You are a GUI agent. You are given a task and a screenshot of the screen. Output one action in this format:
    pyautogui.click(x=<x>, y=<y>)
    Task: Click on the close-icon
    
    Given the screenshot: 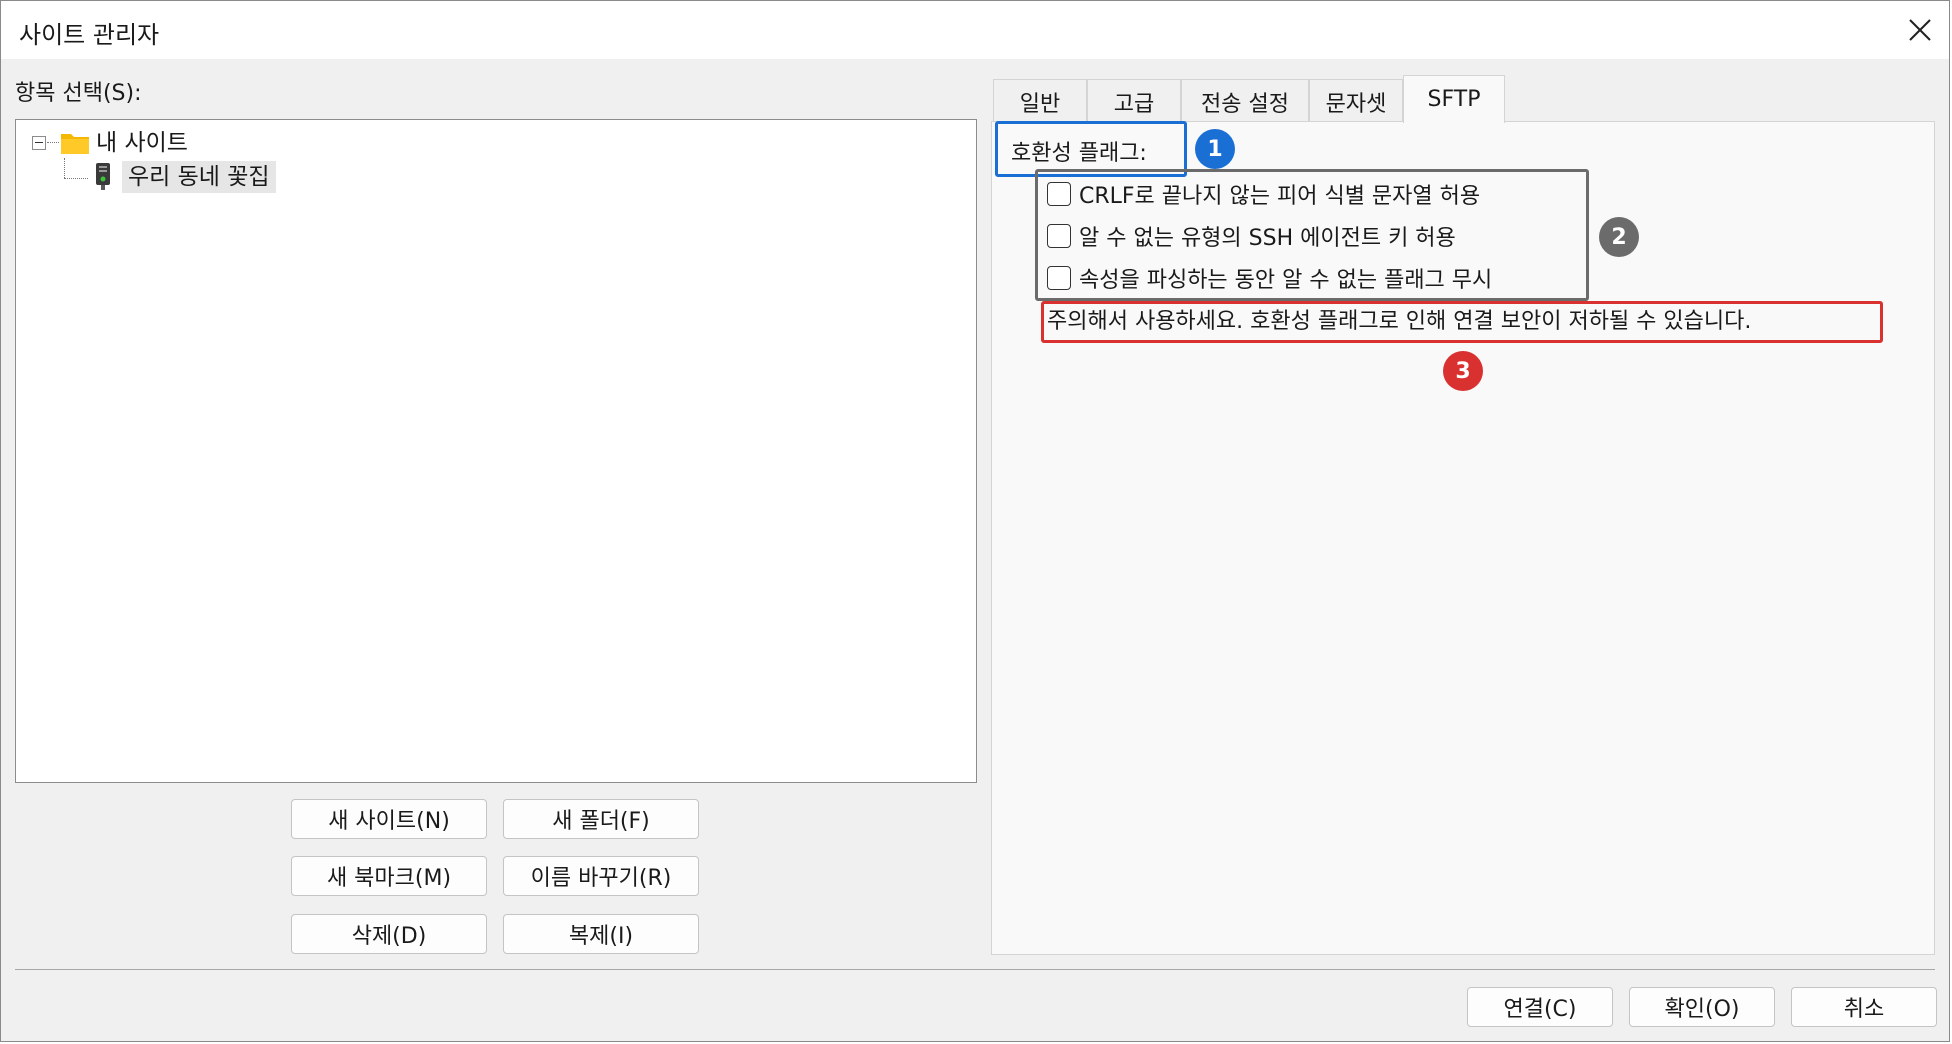 What is the action you would take?
    pyautogui.click(x=1920, y=30)
    